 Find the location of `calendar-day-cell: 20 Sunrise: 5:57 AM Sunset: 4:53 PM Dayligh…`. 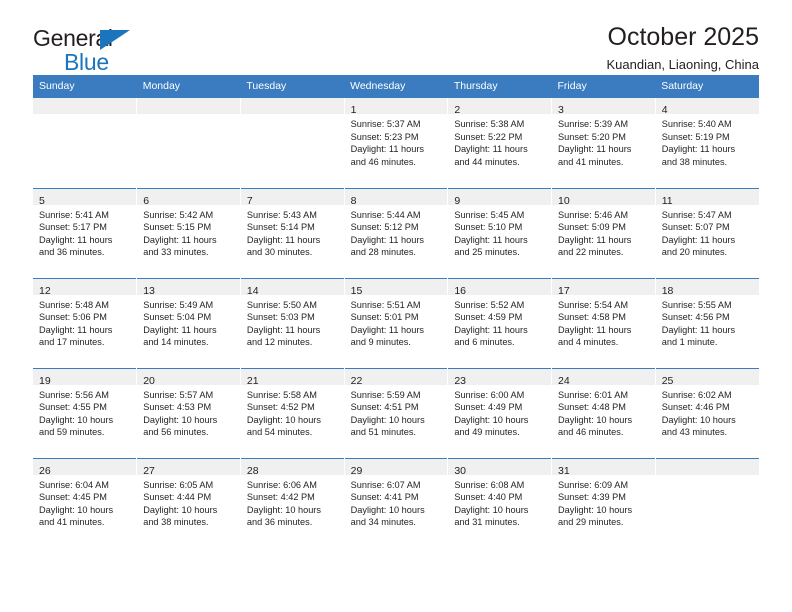

calendar-day-cell: 20 Sunrise: 5:57 AM Sunset: 4:53 PM Dayligh… is located at coordinates (188, 412).